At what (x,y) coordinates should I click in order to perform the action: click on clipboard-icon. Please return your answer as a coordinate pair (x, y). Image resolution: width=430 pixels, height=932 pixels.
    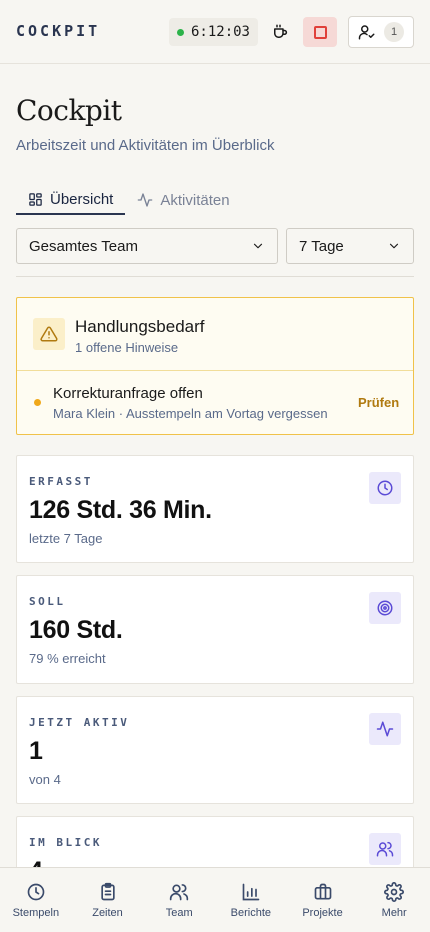
    Looking at the image, I should click on (107, 891).